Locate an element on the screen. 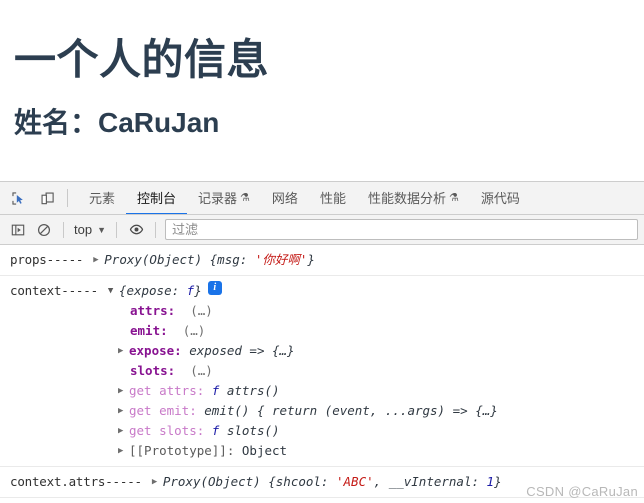 The image size is (644, 503). property-row-prototype: ▶ [[Prototype]]: Object is located at coordinates (322, 451).